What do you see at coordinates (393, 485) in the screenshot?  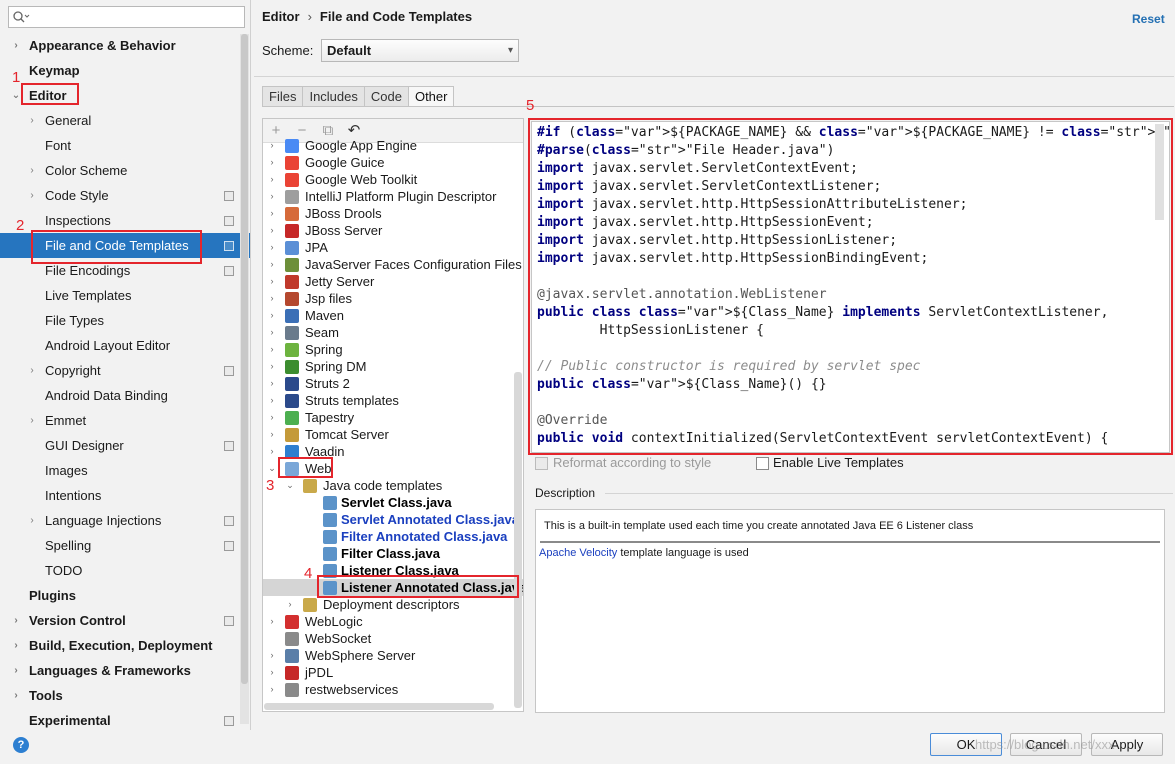 I see `tree-item-java-code-templates: ⌄ Java code templates` at bounding box center [393, 485].